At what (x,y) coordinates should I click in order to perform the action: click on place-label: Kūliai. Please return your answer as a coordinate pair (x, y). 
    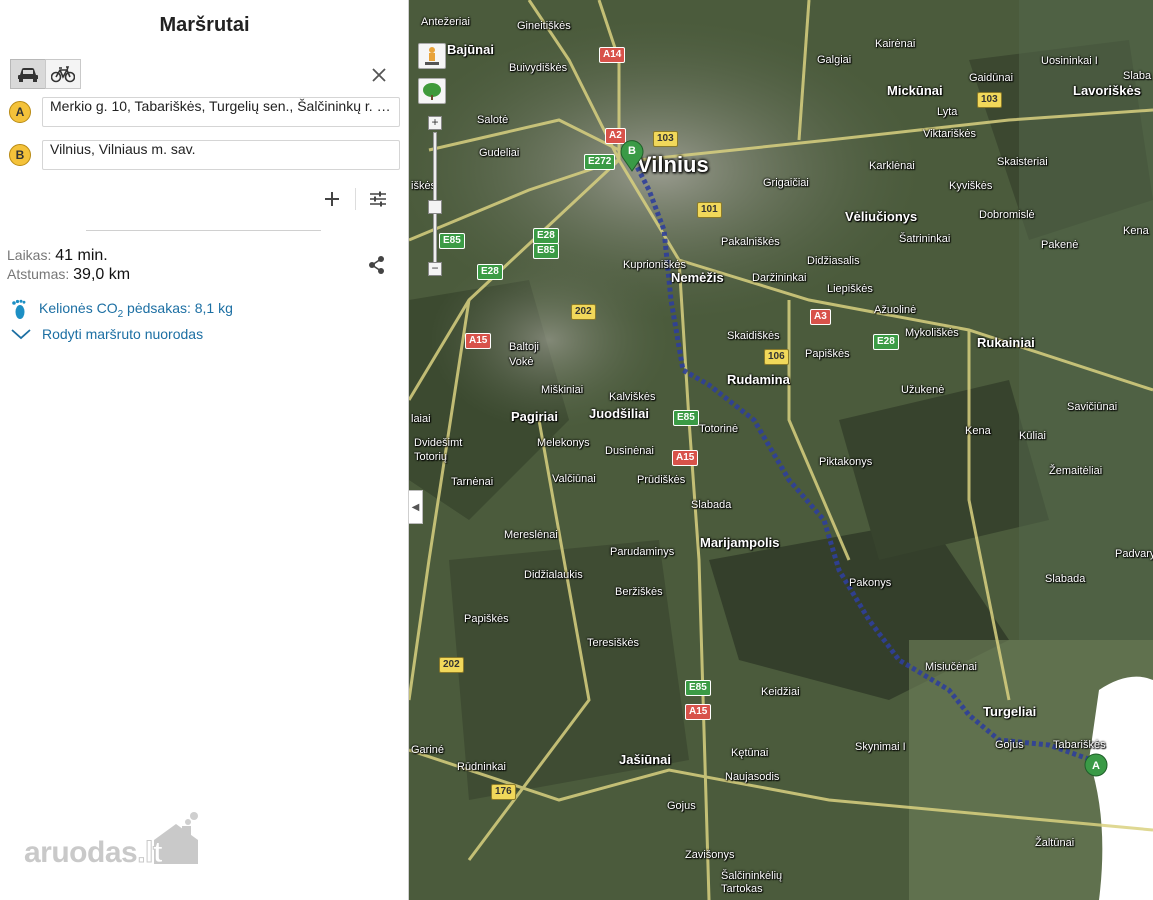
    Looking at the image, I should click on (1032, 436).